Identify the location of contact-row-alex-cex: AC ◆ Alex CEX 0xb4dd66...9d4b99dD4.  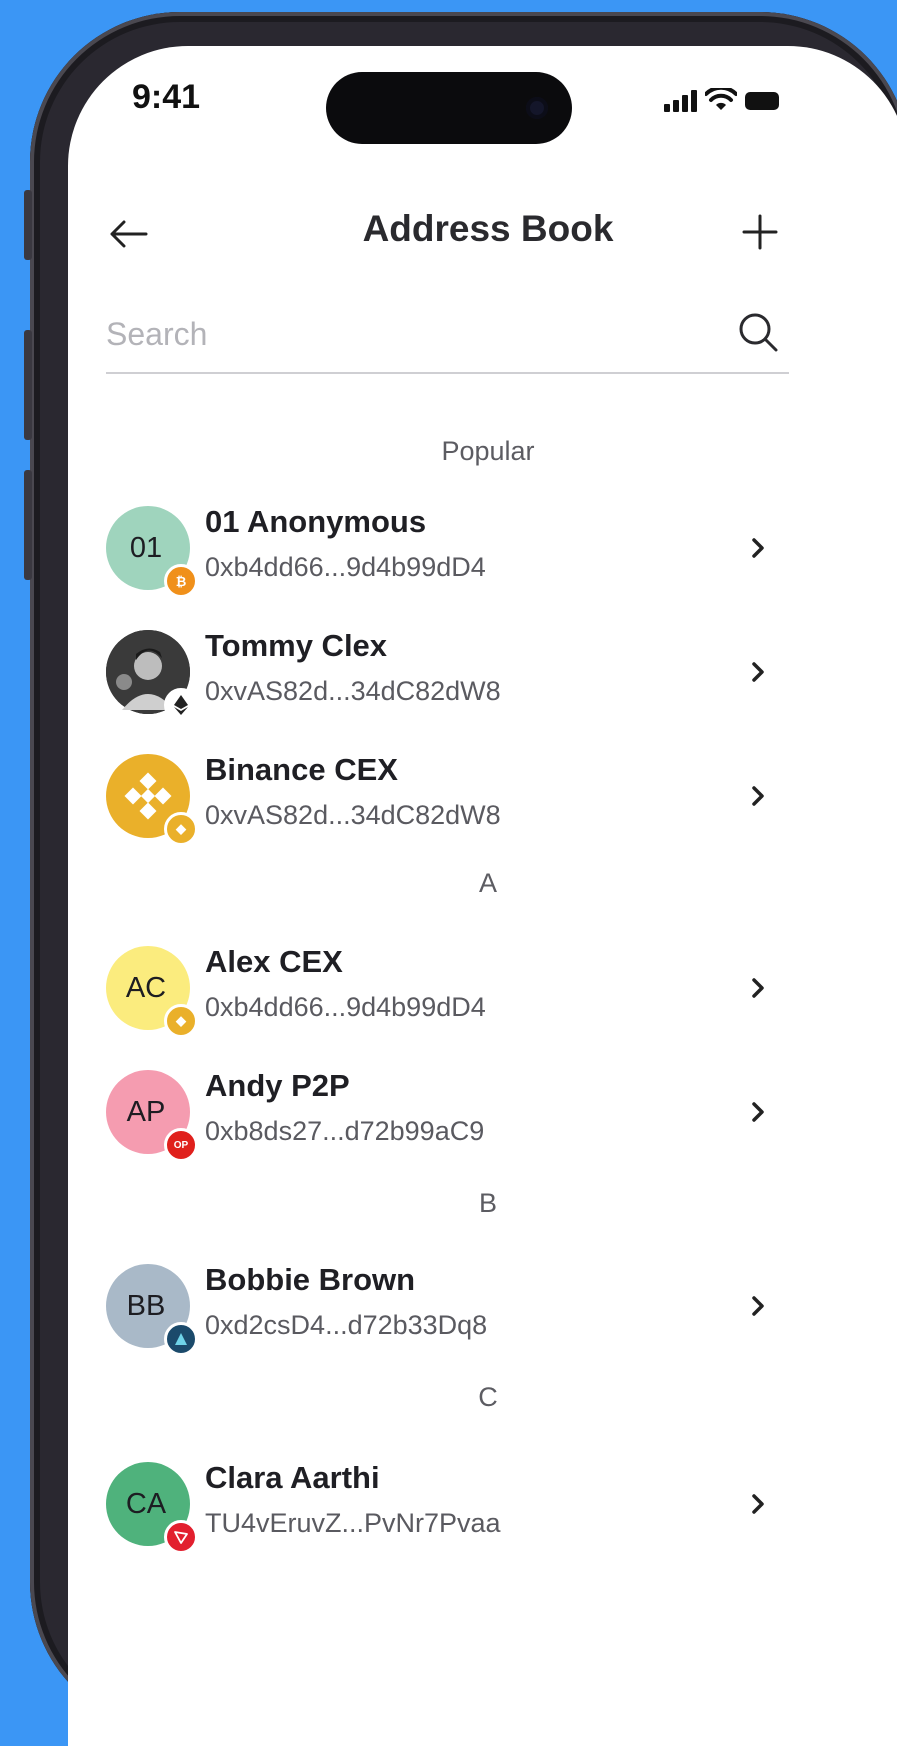
(447, 988).